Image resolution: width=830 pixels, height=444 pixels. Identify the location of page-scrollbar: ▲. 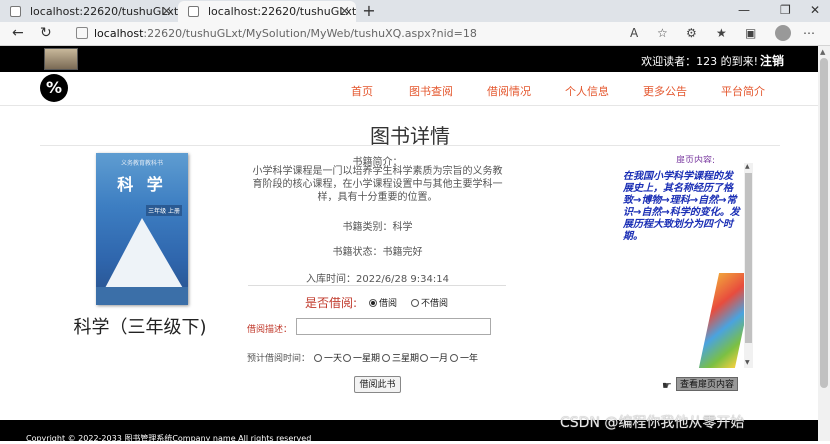
(824, 243).